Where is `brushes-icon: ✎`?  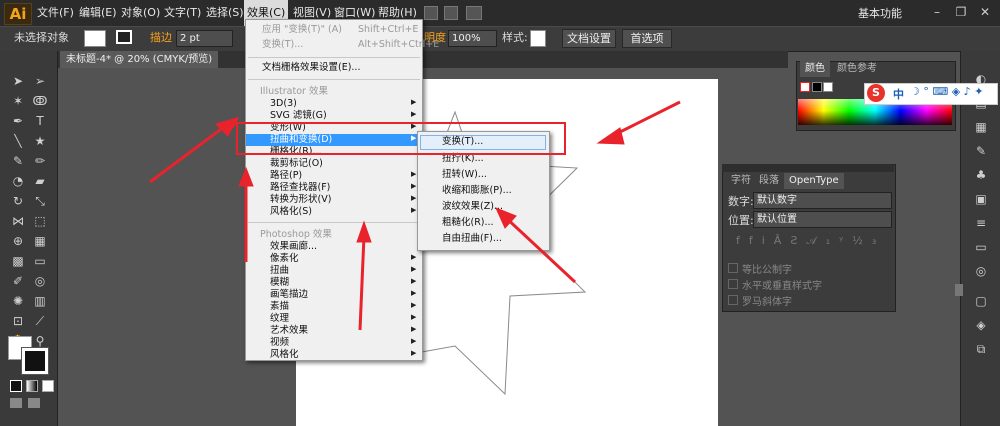
brushes-icon: ✎ is located at coordinates (981, 151).